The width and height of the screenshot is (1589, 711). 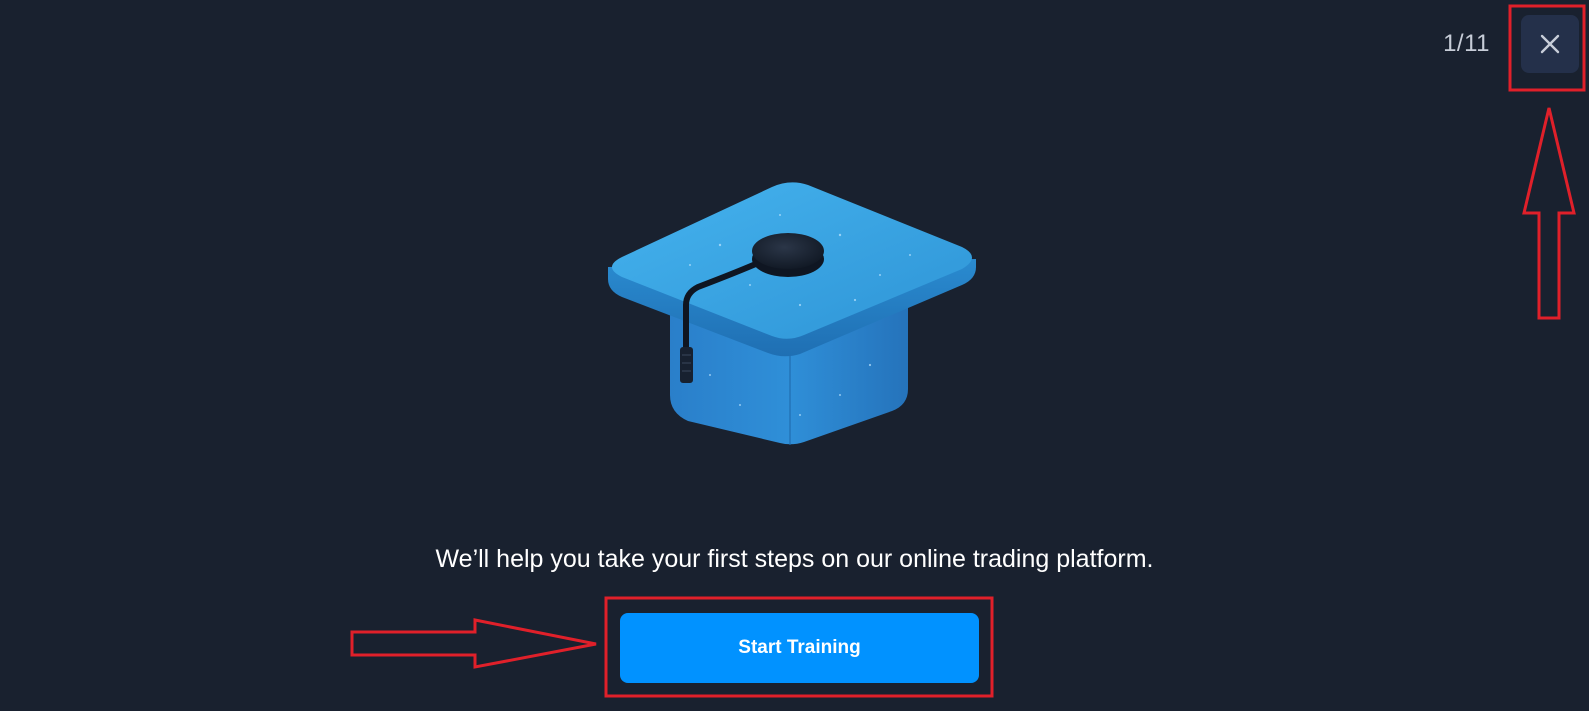 What do you see at coordinates (1549, 213) in the screenshot?
I see `up-arrow-annotation` at bounding box center [1549, 213].